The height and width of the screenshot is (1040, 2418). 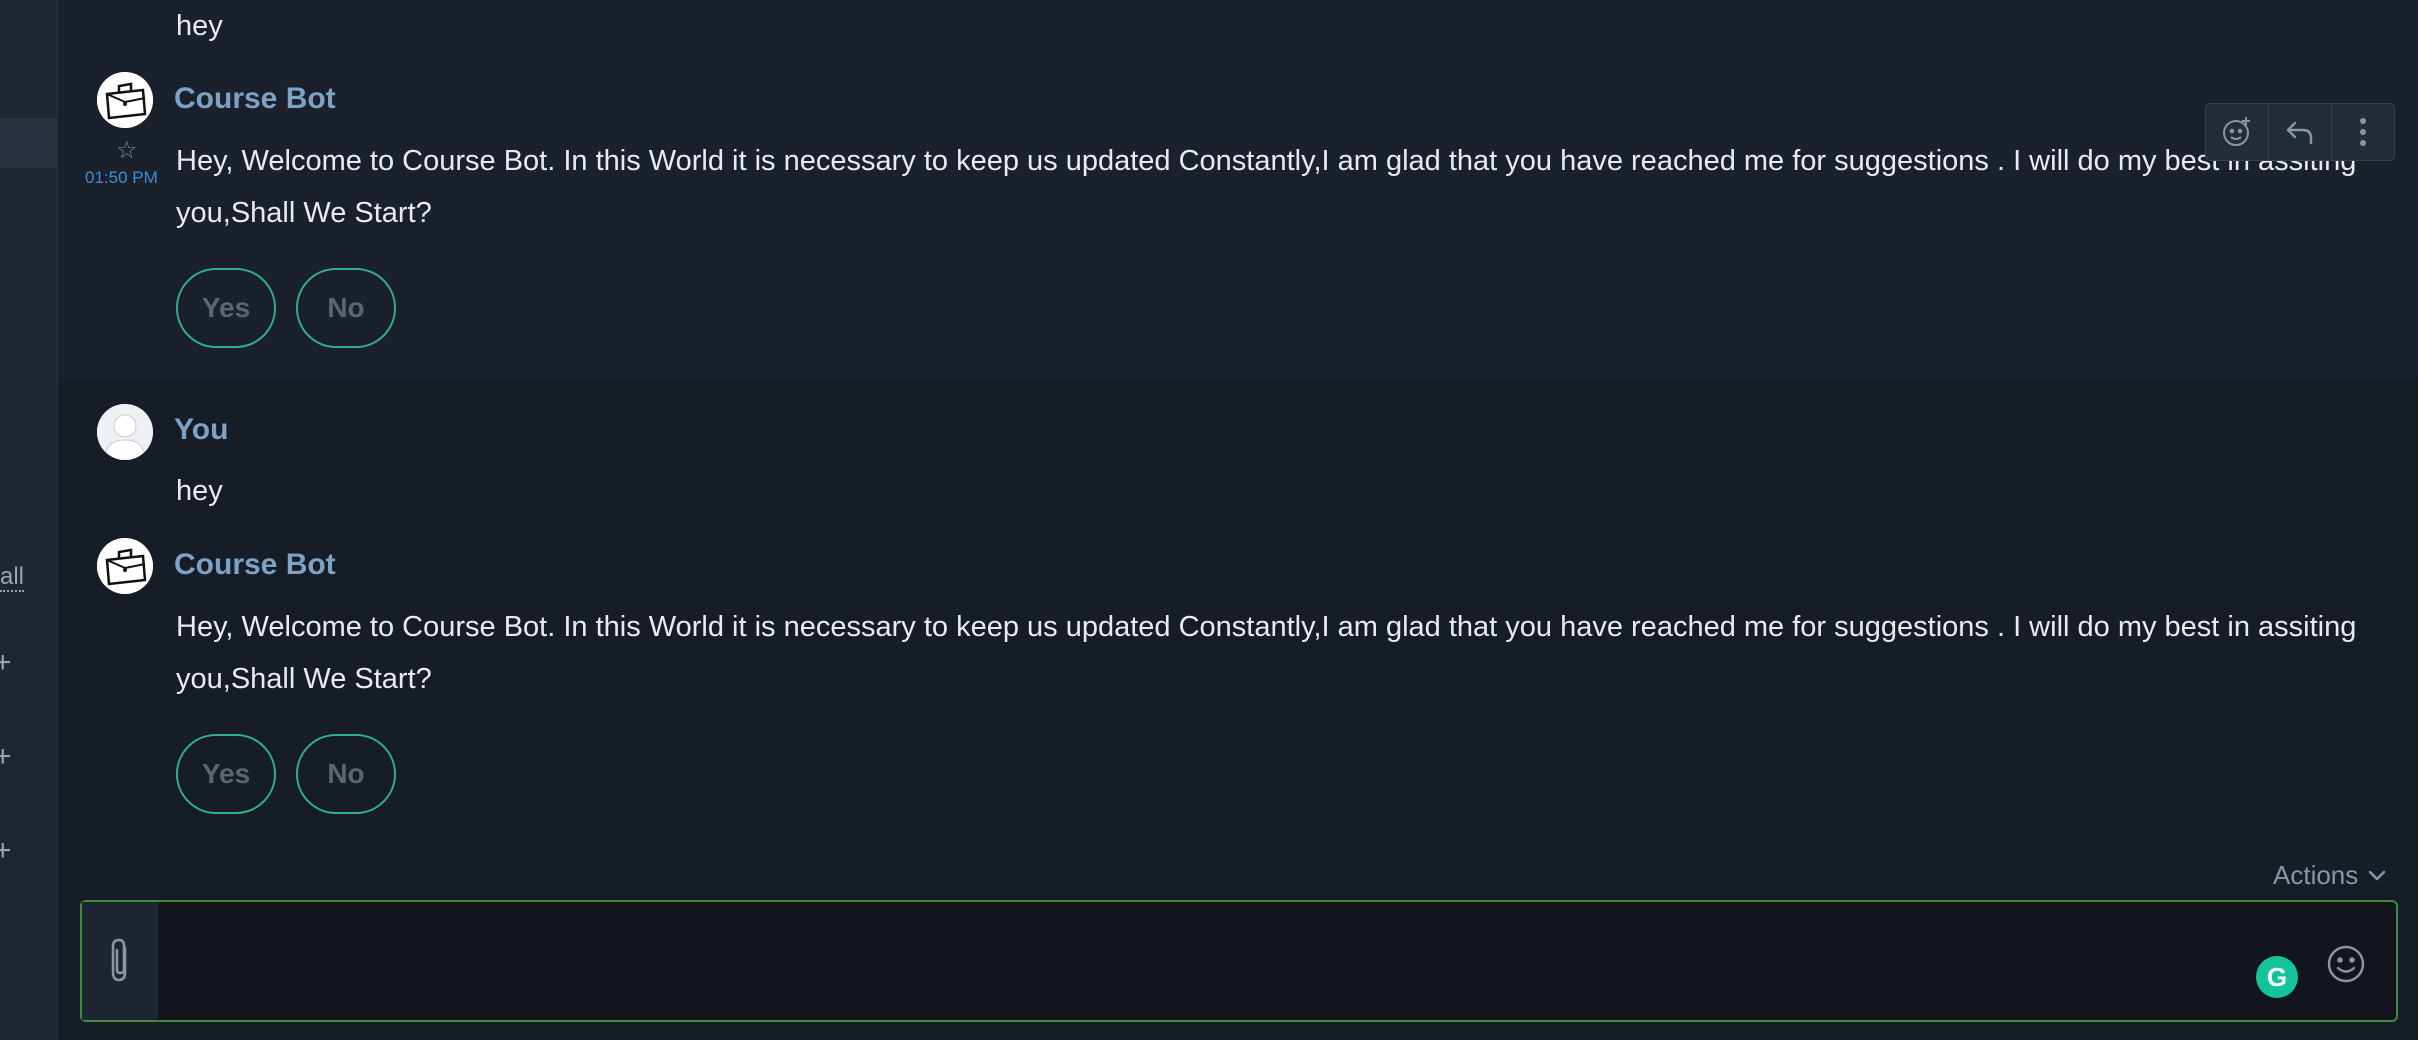 What do you see at coordinates (29, 520) in the screenshot?
I see `left-sidebar: all + + +` at bounding box center [29, 520].